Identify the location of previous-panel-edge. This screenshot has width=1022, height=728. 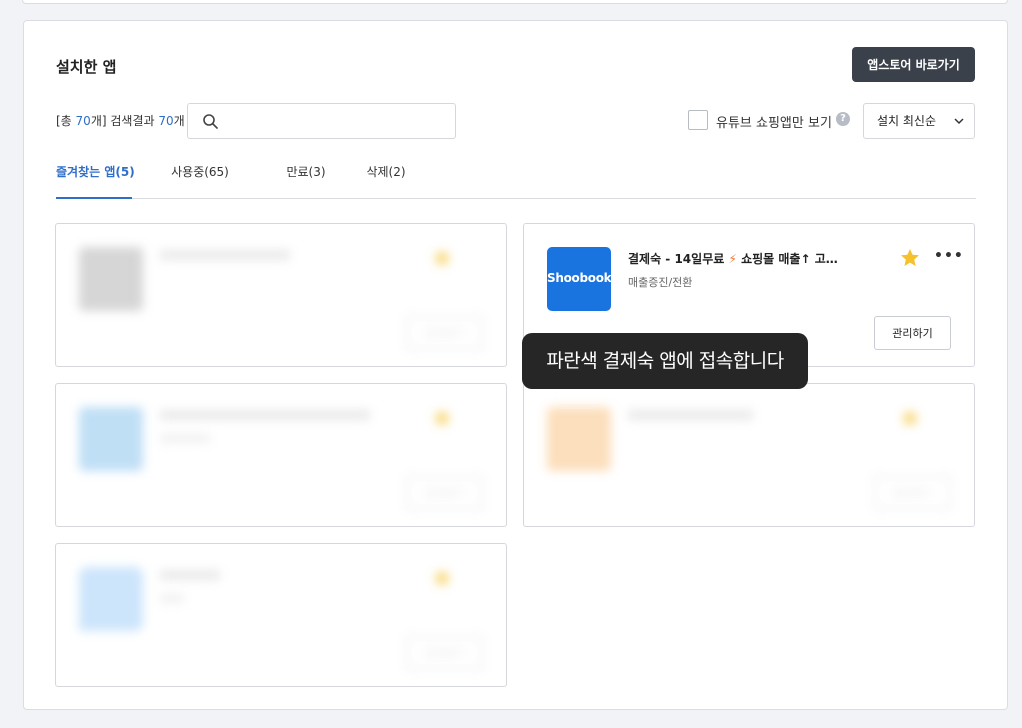
(515, 2).